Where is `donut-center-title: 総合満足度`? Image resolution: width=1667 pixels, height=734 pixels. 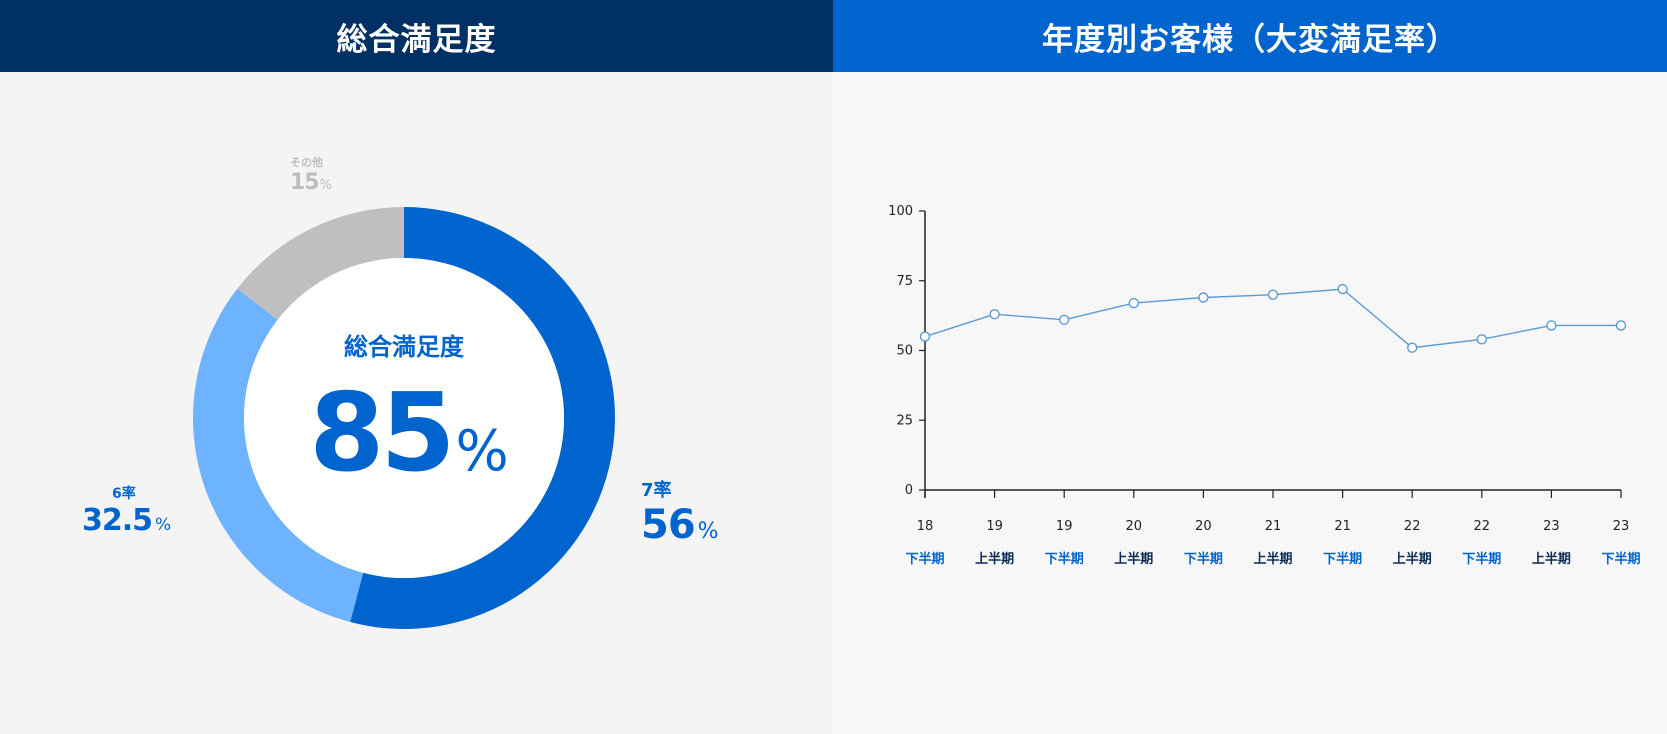
donut-center-title: 総合満足度 is located at coordinates (404, 347).